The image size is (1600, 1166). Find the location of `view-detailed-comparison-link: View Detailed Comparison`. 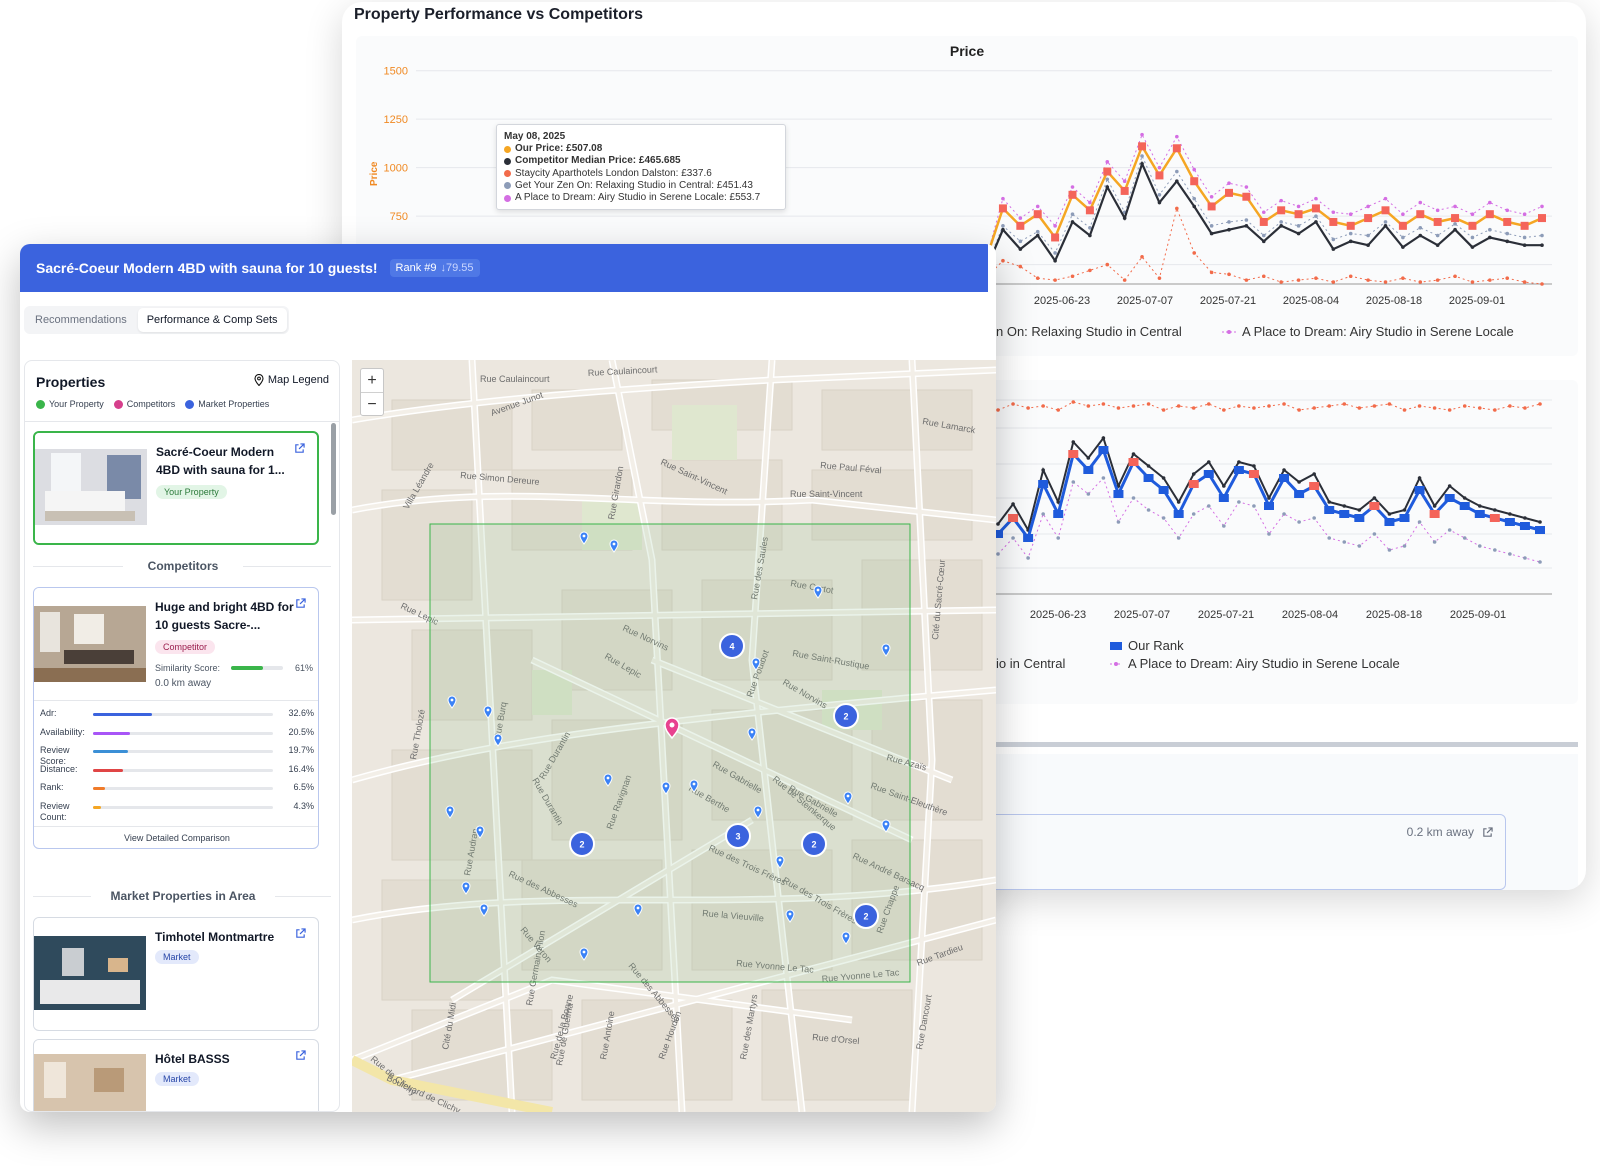

view-detailed-comparison-link: View Detailed Comparison is located at coordinates (176, 838).